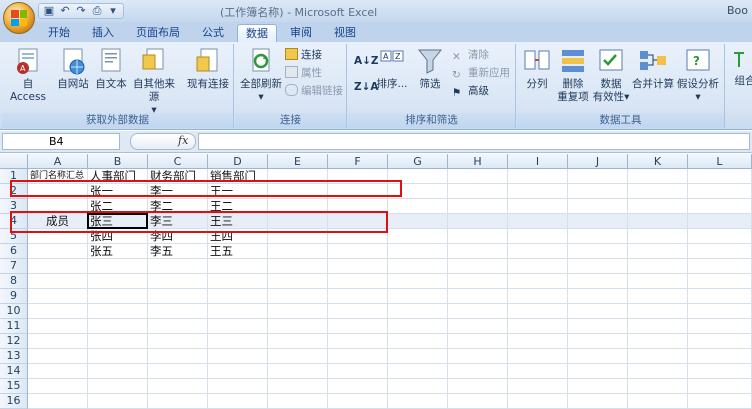 The height and width of the screenshot is (409, 752). I want to click on cell-K16, so click(658, 401).